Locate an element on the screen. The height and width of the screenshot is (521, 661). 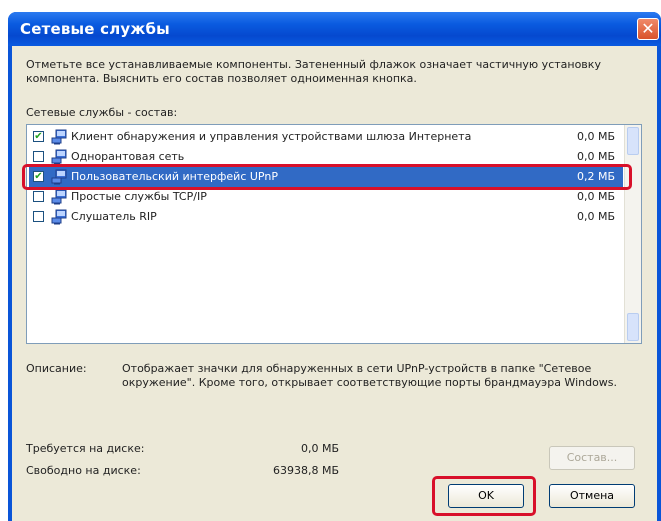
annotation-highlight-ok is located at coordinates (484, 496).